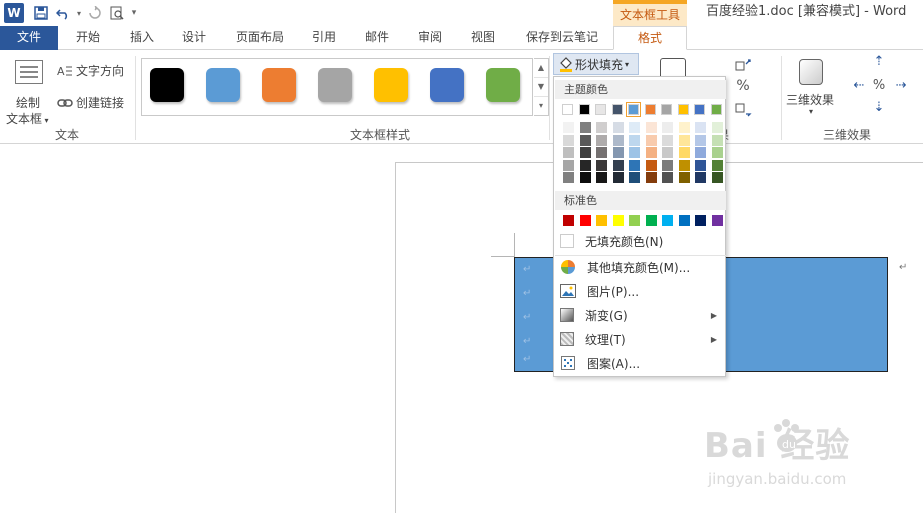 The height and width of the screenshot is (513, 923). I want to click on nudge-down-icon, so click(743, 110).